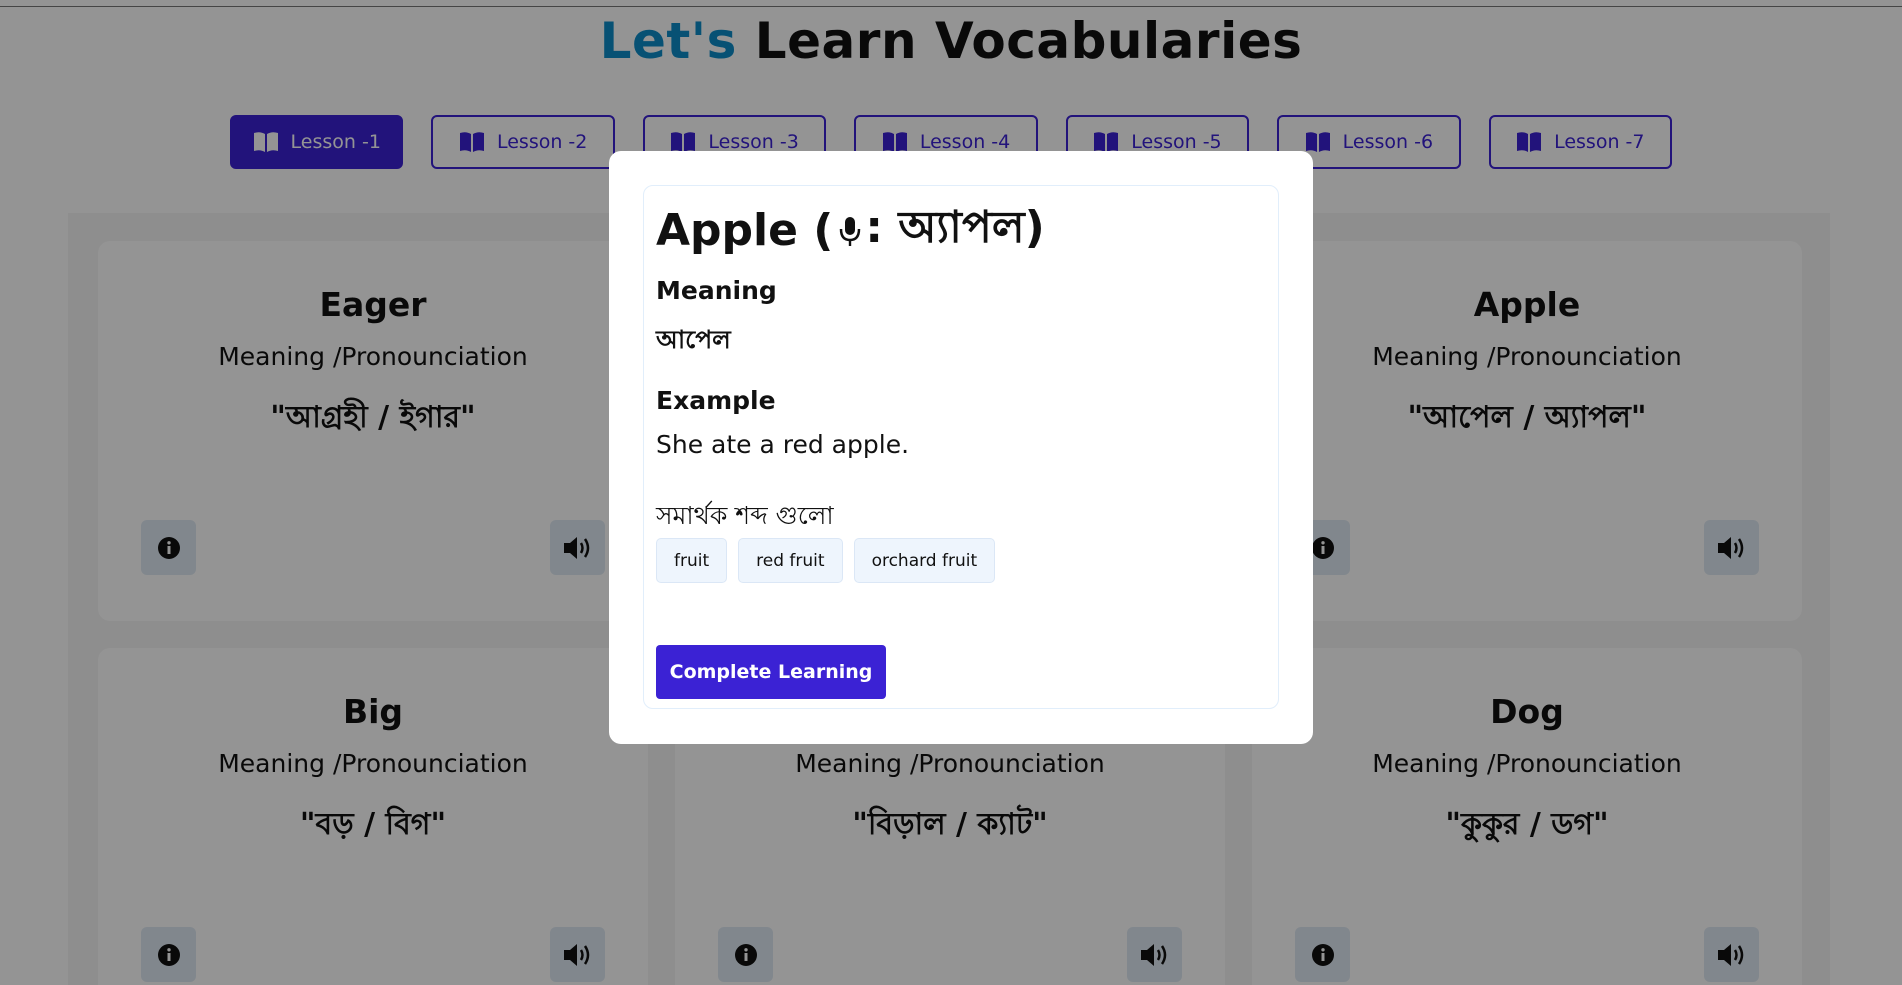 The height and width of the screenshot is (985, 1902). What do you see at coordinates (745, 515) in the screenshot?
I see `synonyms-label: সমার্থক শব্দ গুলো` at bounding box center [745, 515].